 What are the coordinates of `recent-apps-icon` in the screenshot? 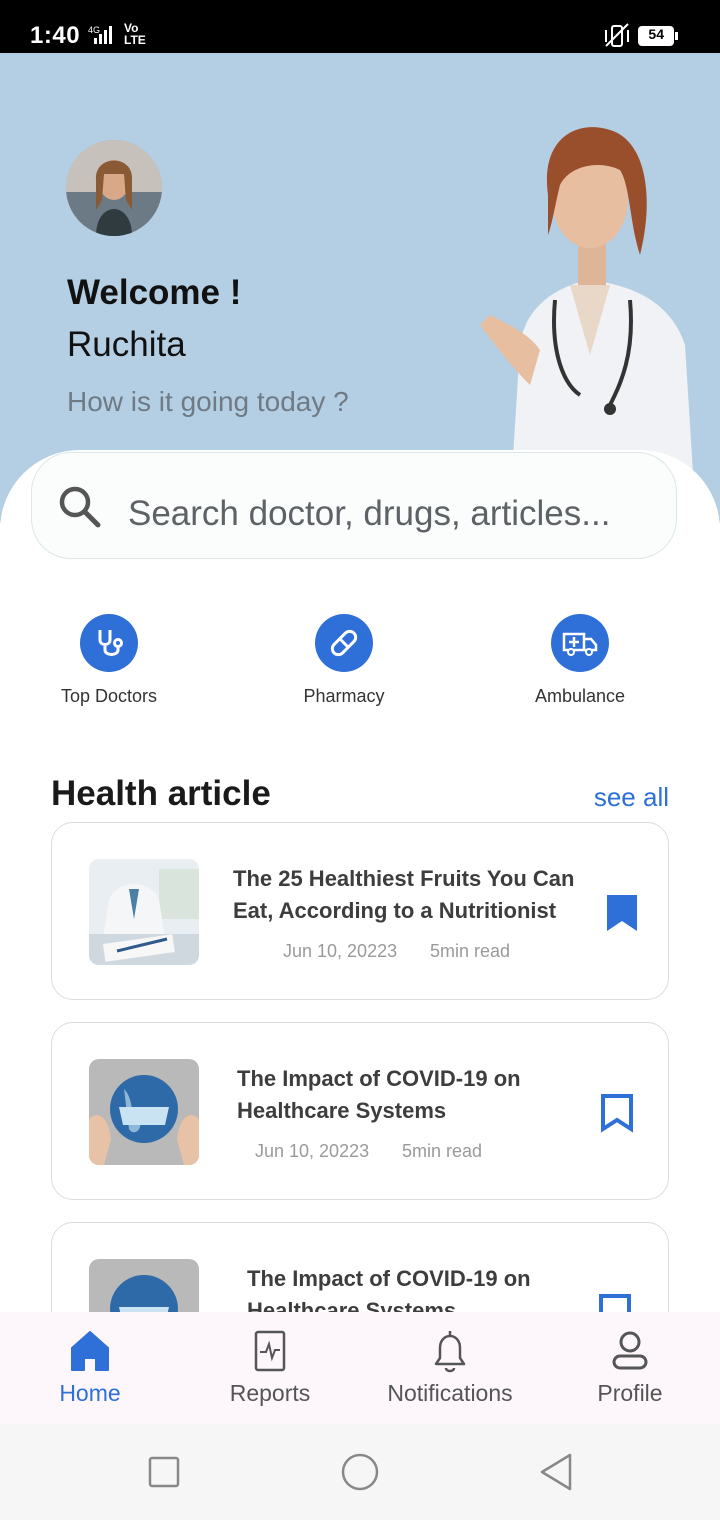 It's located at (164, 1472).